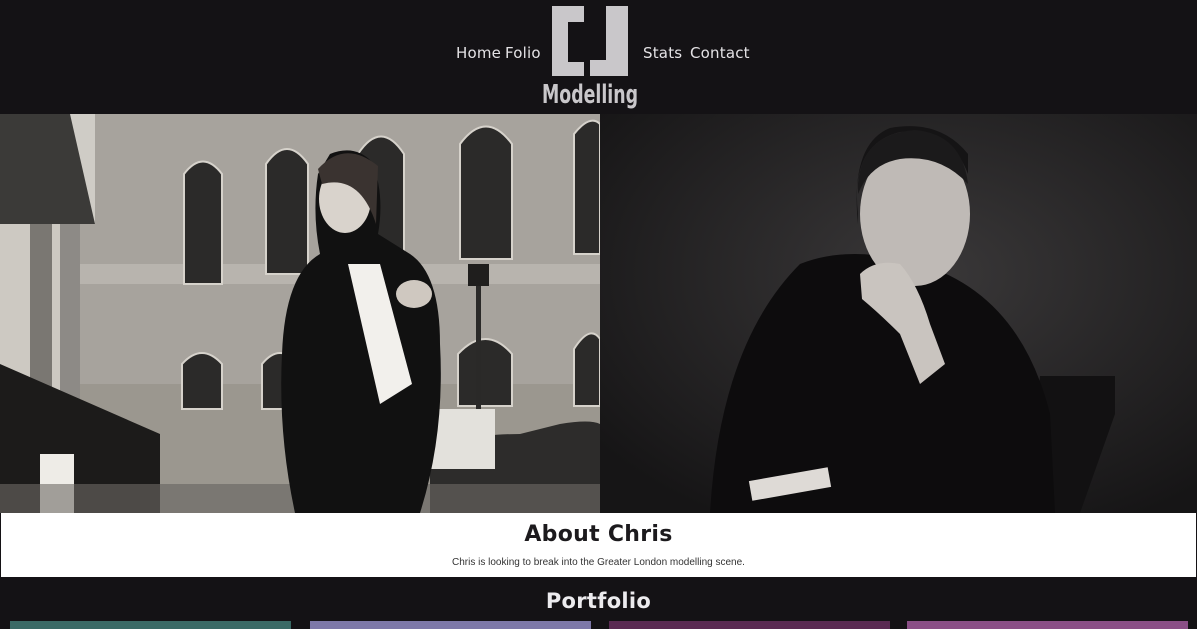  What do you see at coordinates (590, 95) in the screenshot?
I see `svg-text: Modelling` at bounding box center [590, 95].